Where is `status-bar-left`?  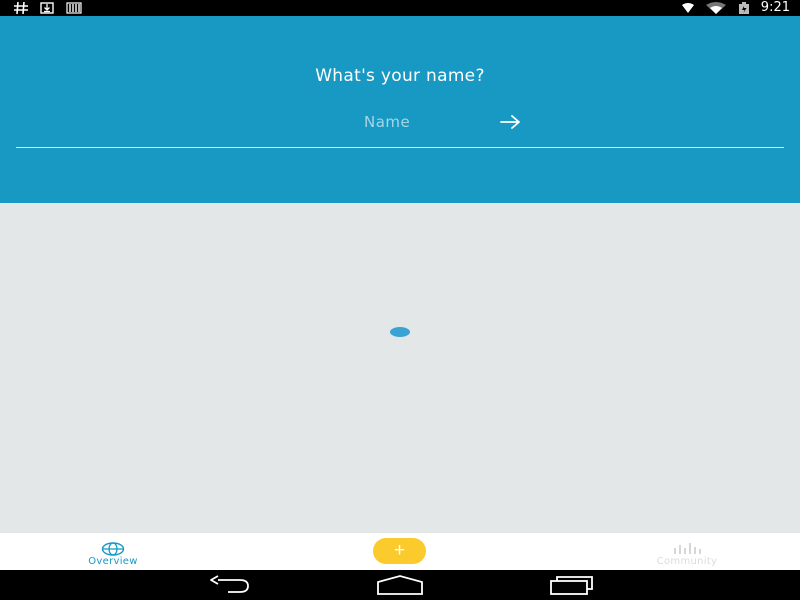
status-bar-left is located at coordinates (48, 8).